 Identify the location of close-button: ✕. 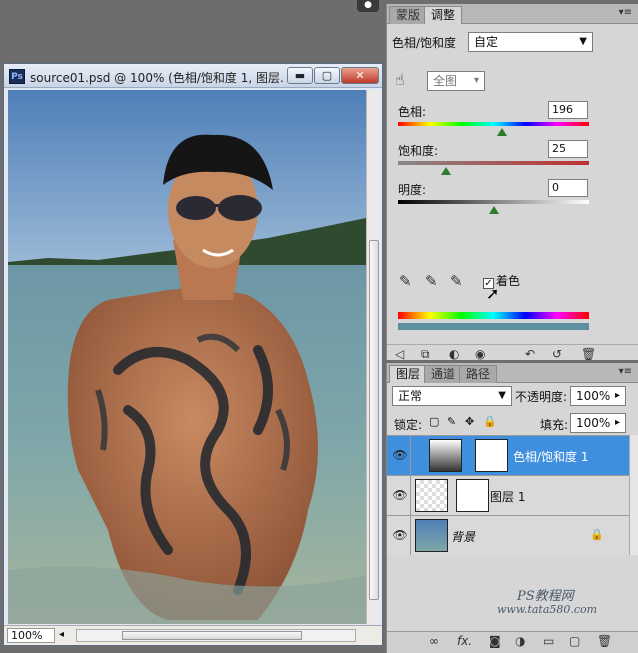
(360, 75).